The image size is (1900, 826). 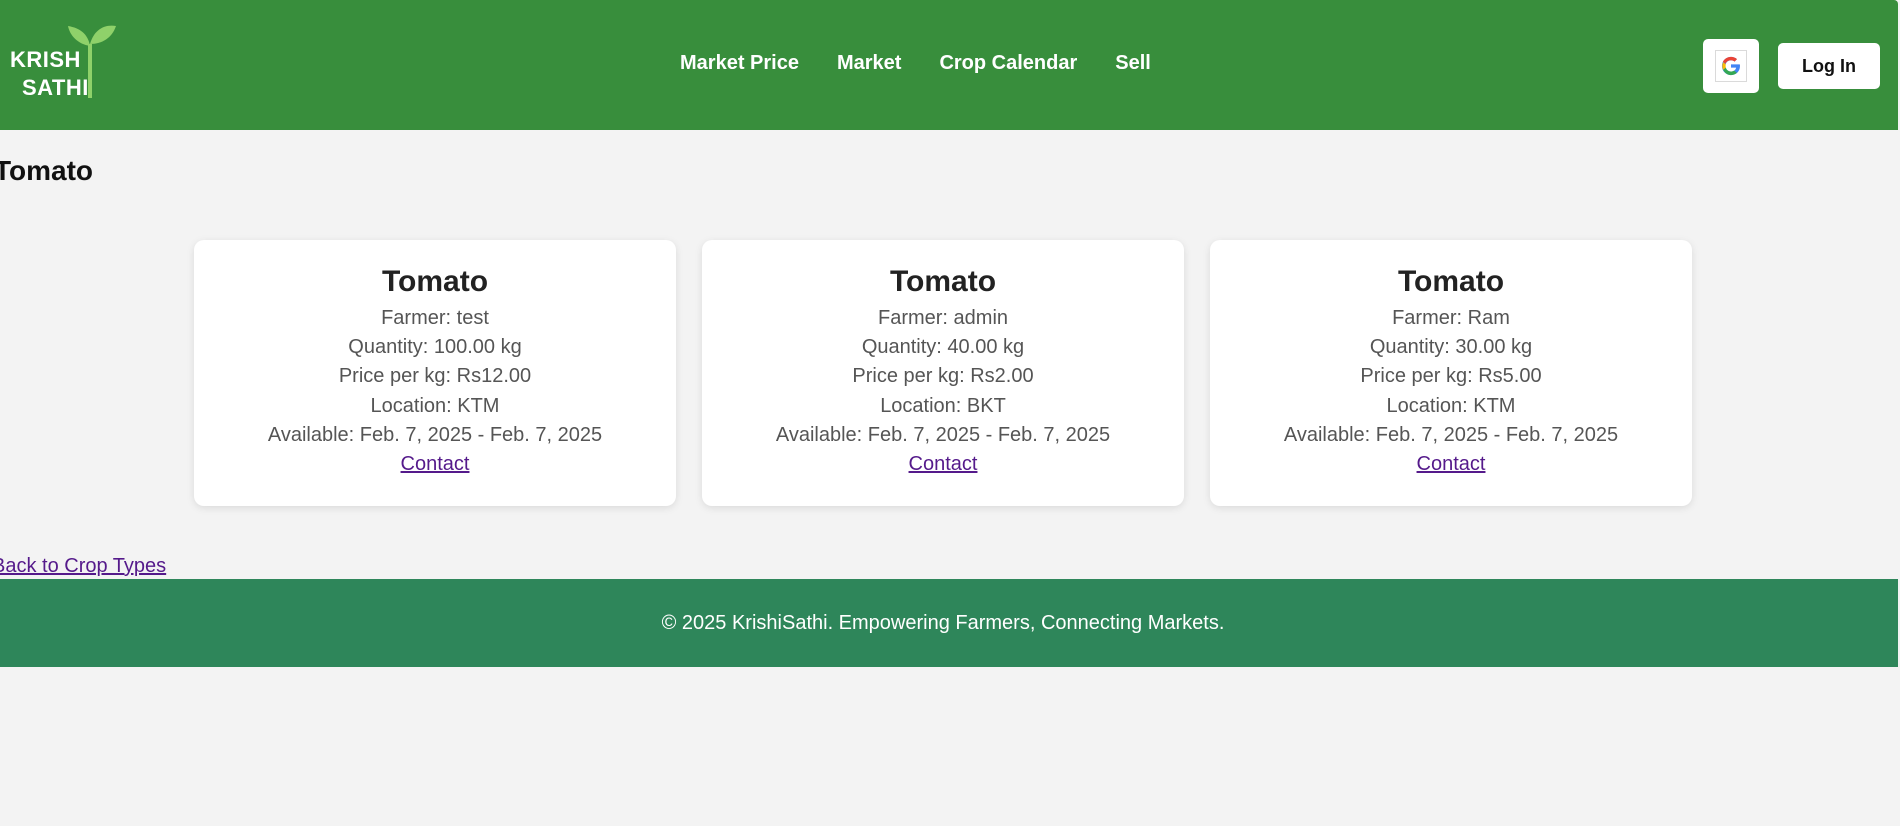 What do you see at coordinates (943, 347) in the screenshot?
I see `card-quantity: Quantity: 40.00 kg` at bounding box center [943, 347].